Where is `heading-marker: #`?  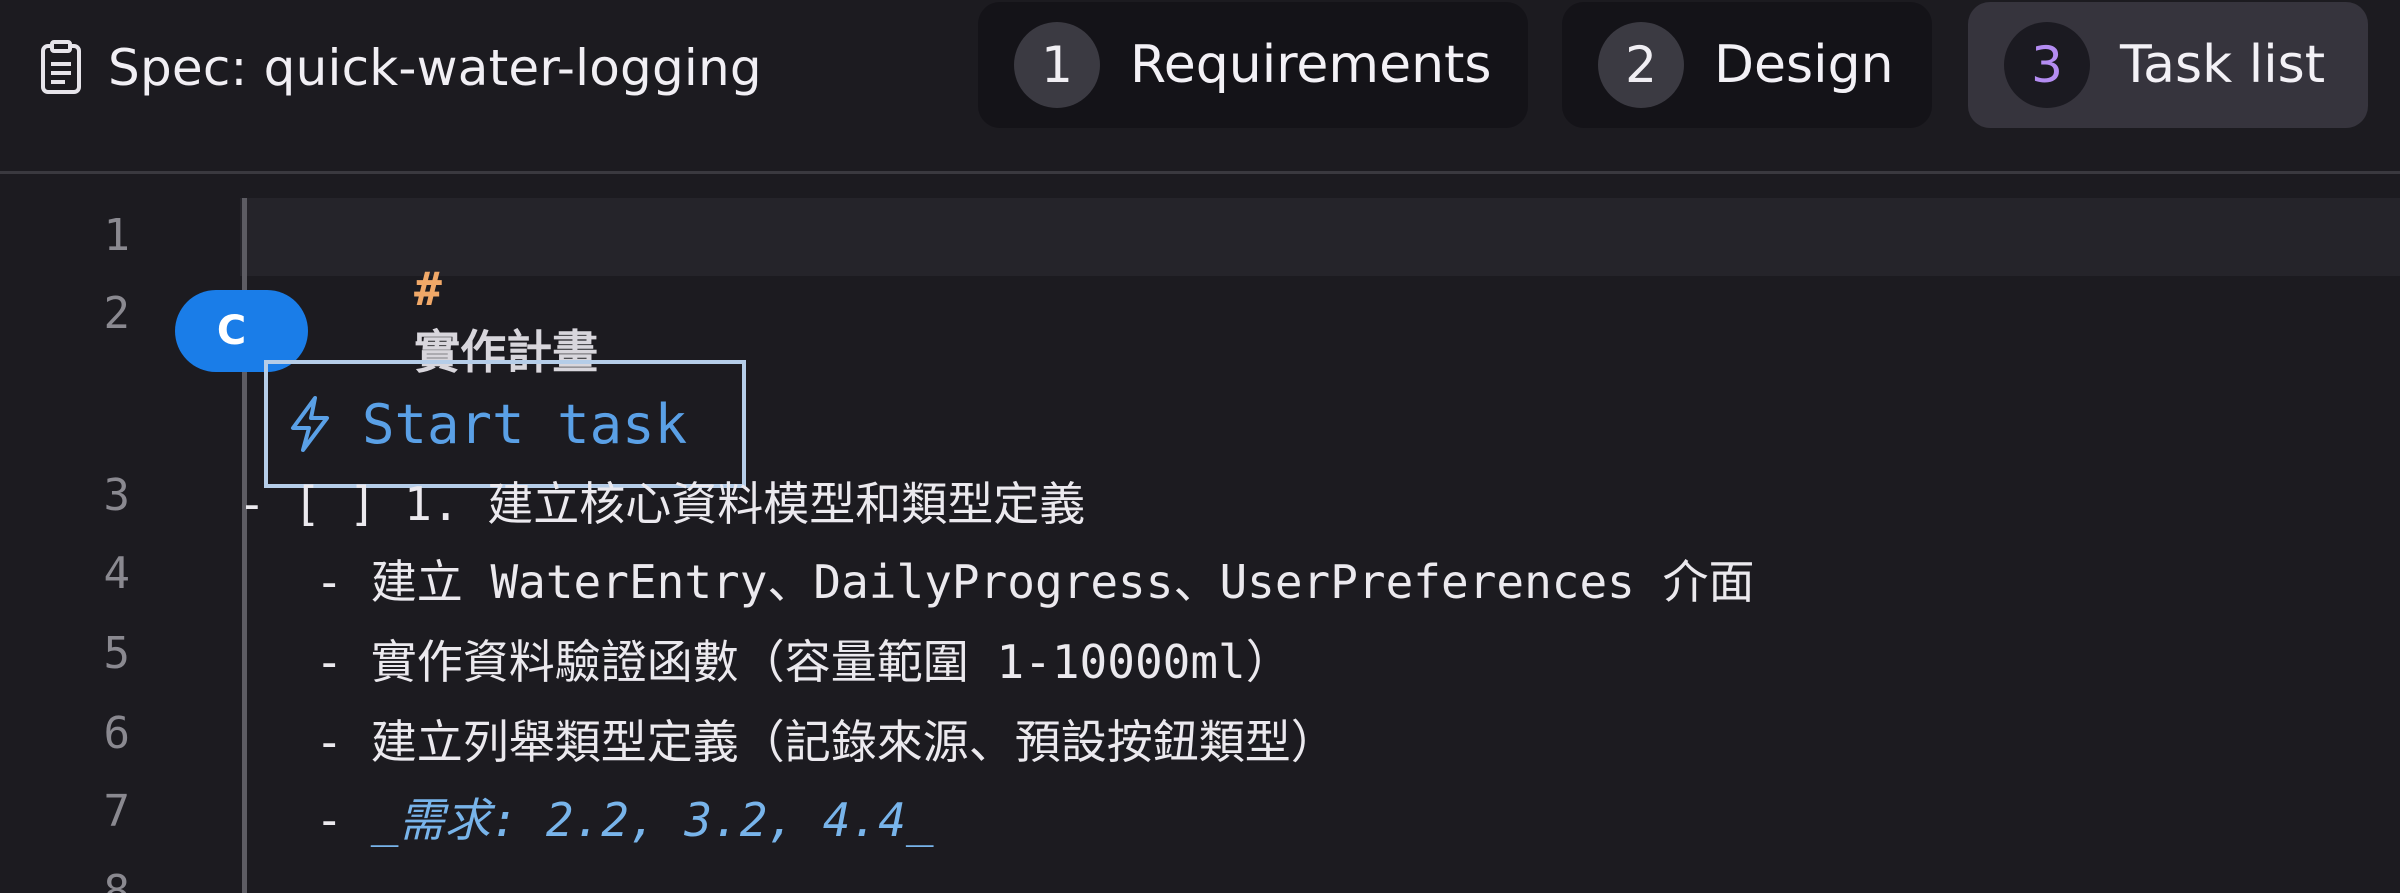 heading-marker: # is located at coordinates (428, 289).